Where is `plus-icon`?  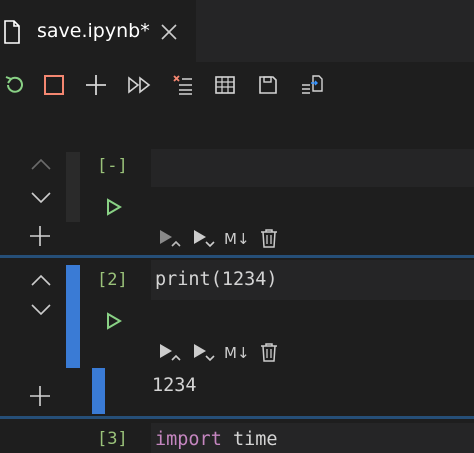 plus-icon is located at coordinates (96, 85).